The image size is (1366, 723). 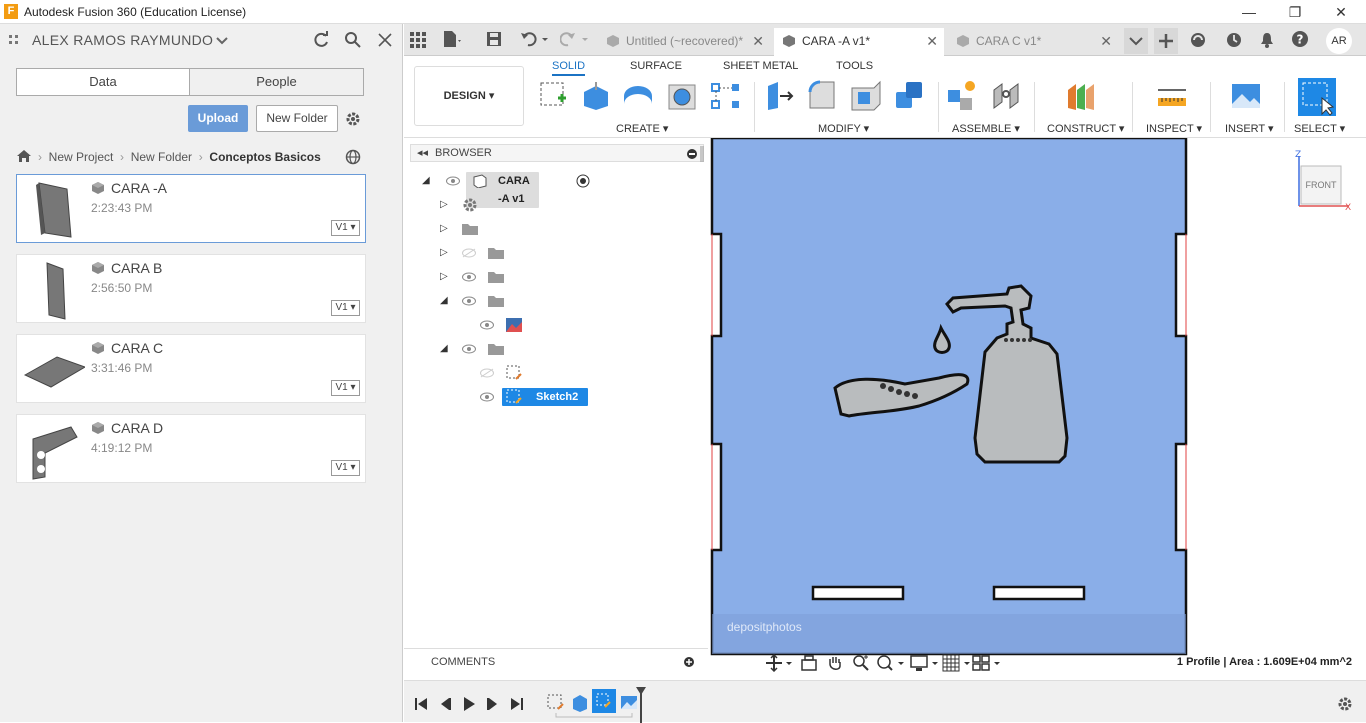 What do you see at coordinates (103, 82) in the screenshot?
I see `tab-data: Data` at bounding box center [103, 82].